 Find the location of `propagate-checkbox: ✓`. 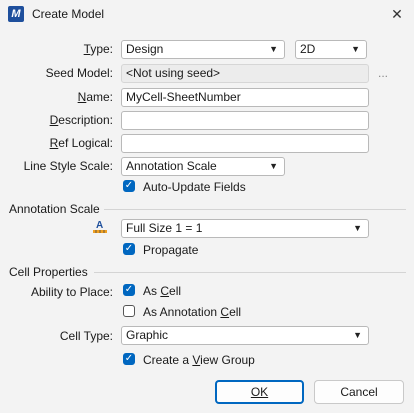

propagate-checkbox: ✓ is located at coordinates (129, 249).